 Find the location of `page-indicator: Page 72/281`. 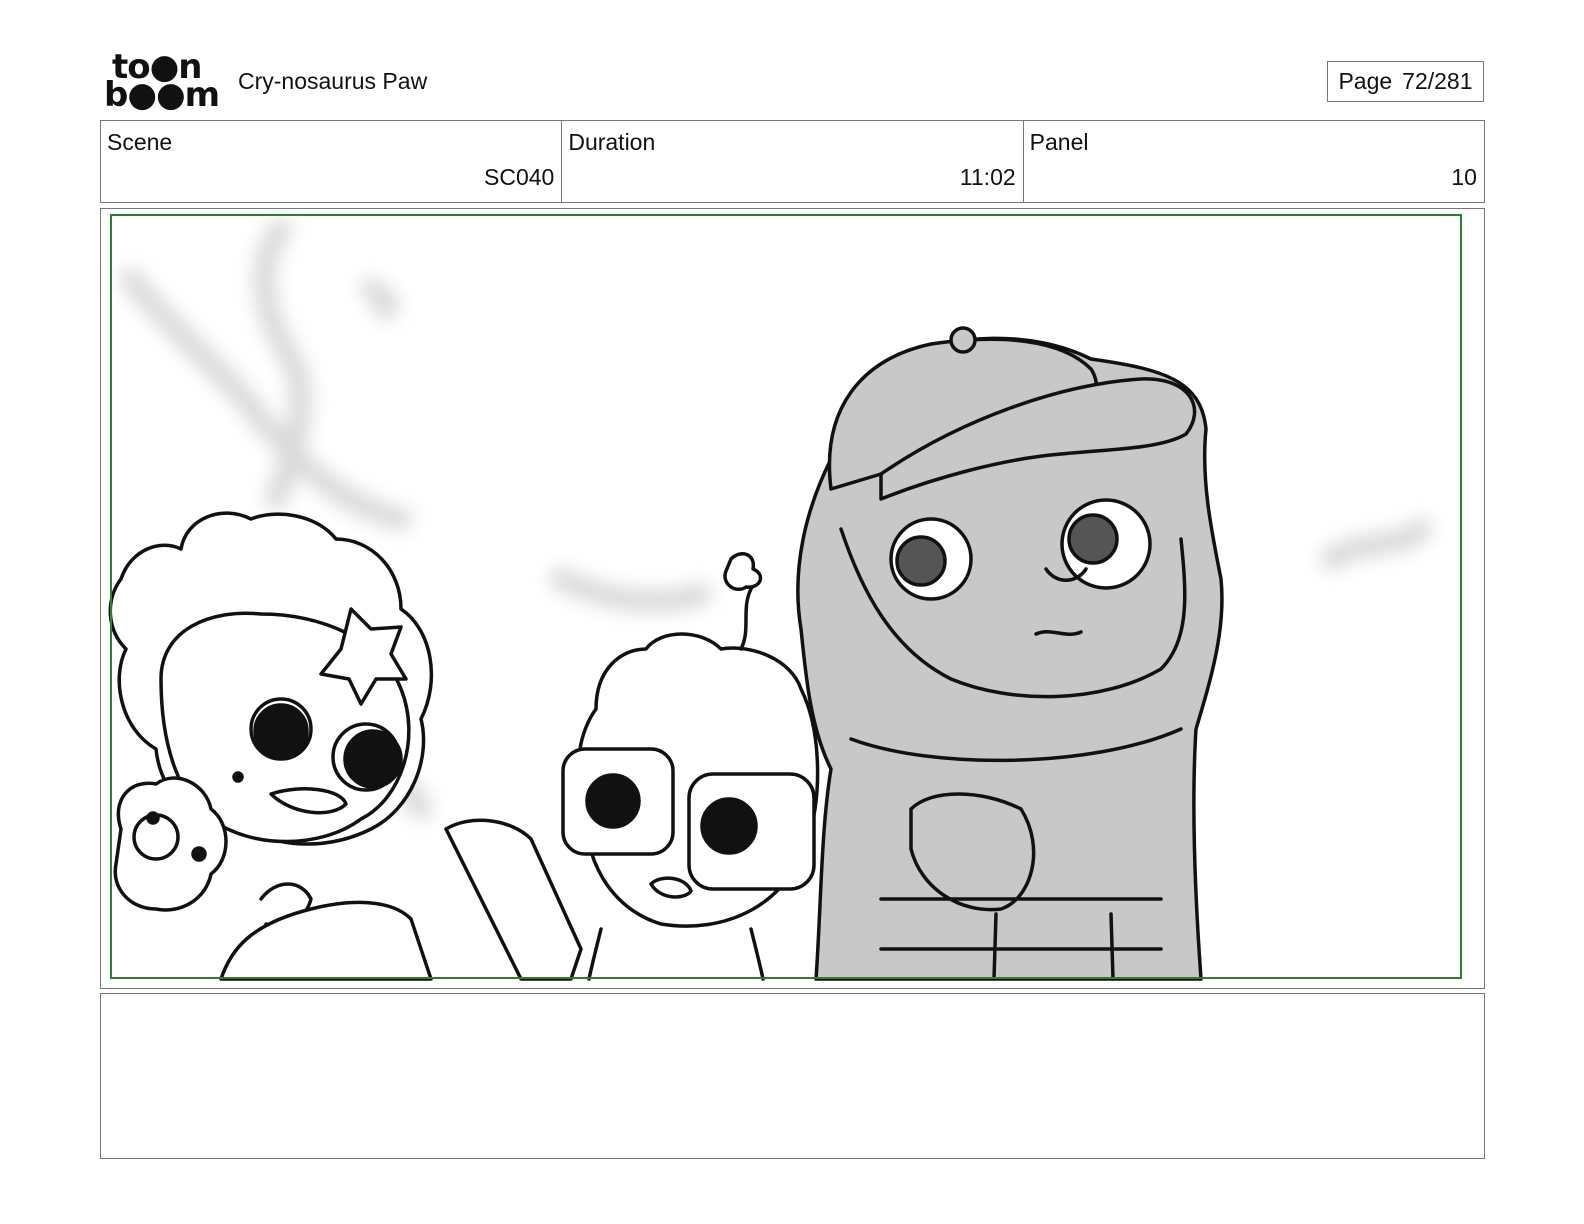

page-indicator: Page 72/281 is located at coordinates (1405, 81).